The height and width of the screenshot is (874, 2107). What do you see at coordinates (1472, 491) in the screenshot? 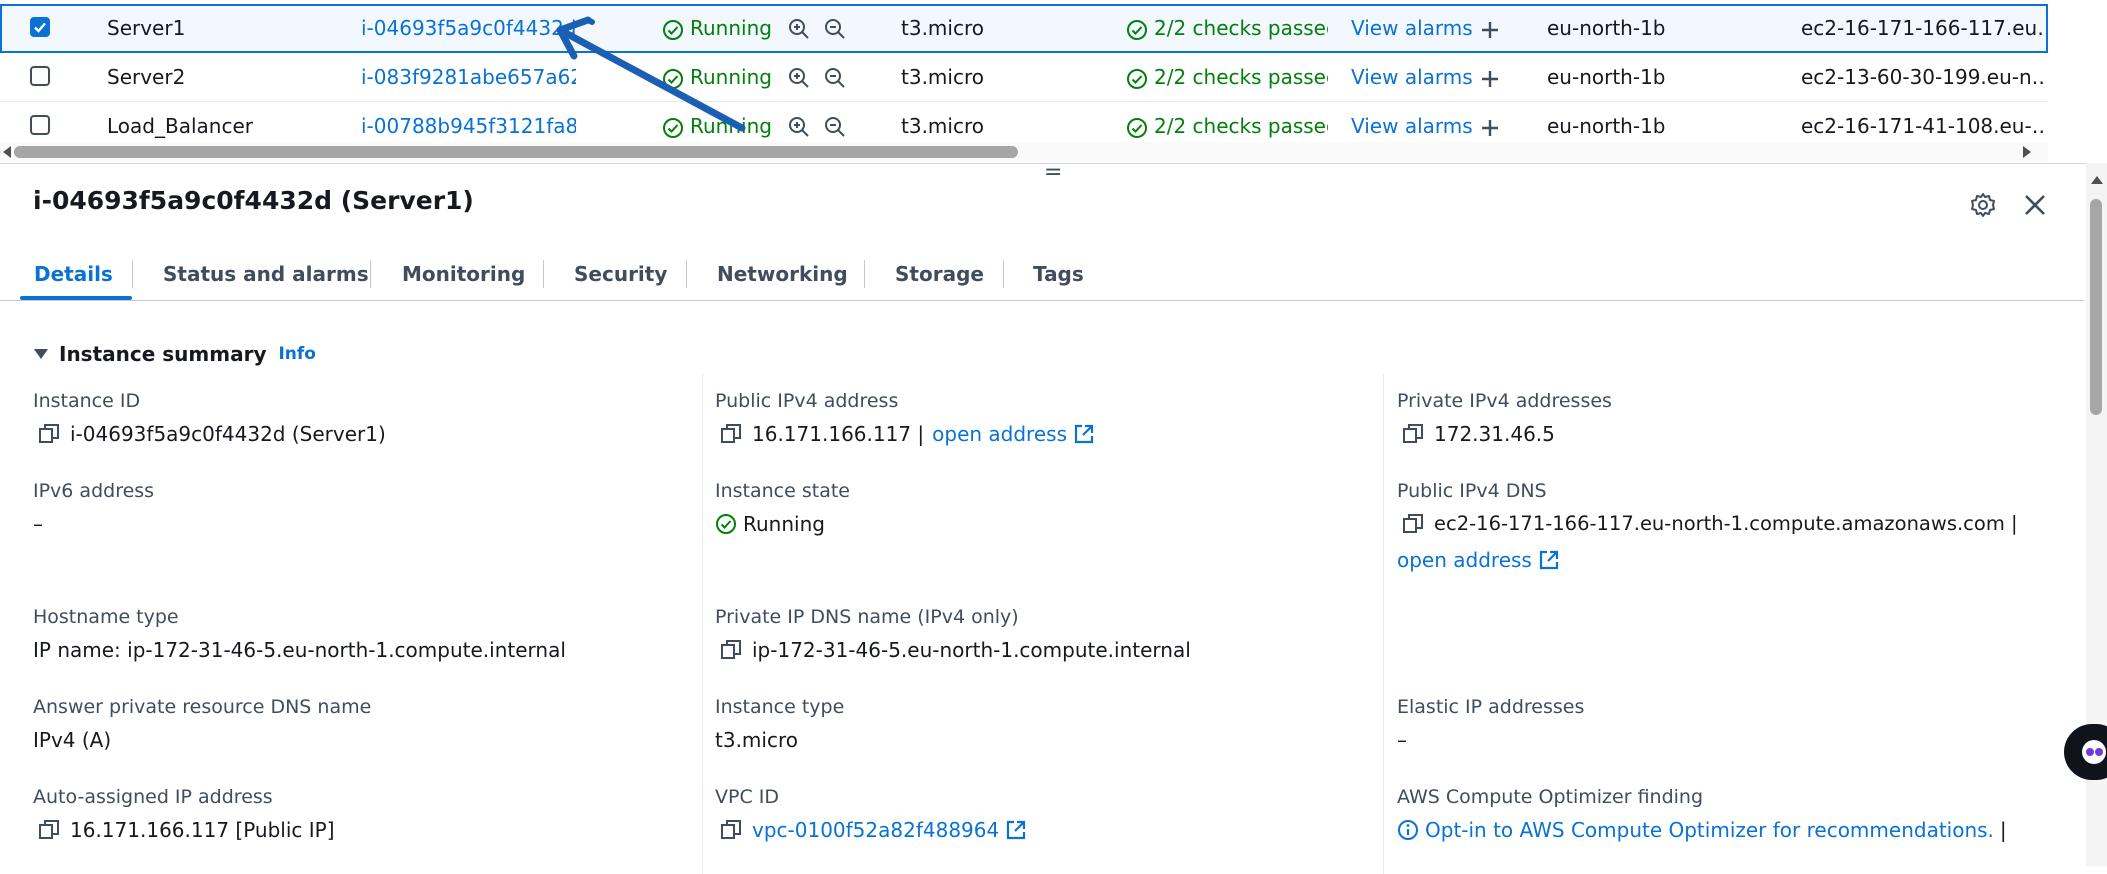
I see `public-dns-label: Public IPv4 DNS` at bounding box center [1472, 491].